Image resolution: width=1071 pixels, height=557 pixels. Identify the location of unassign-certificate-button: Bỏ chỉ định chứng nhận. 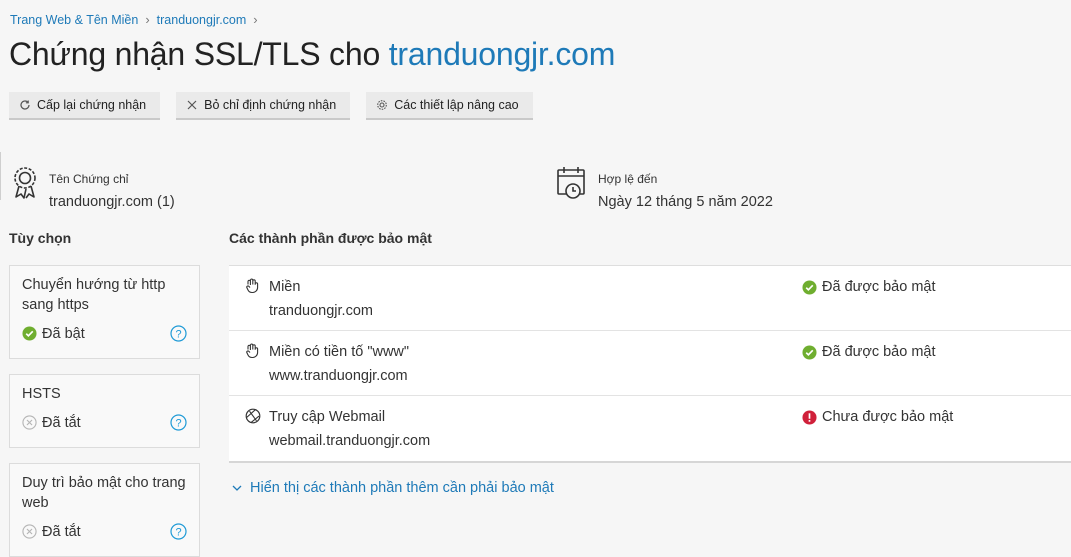
(263, 106).